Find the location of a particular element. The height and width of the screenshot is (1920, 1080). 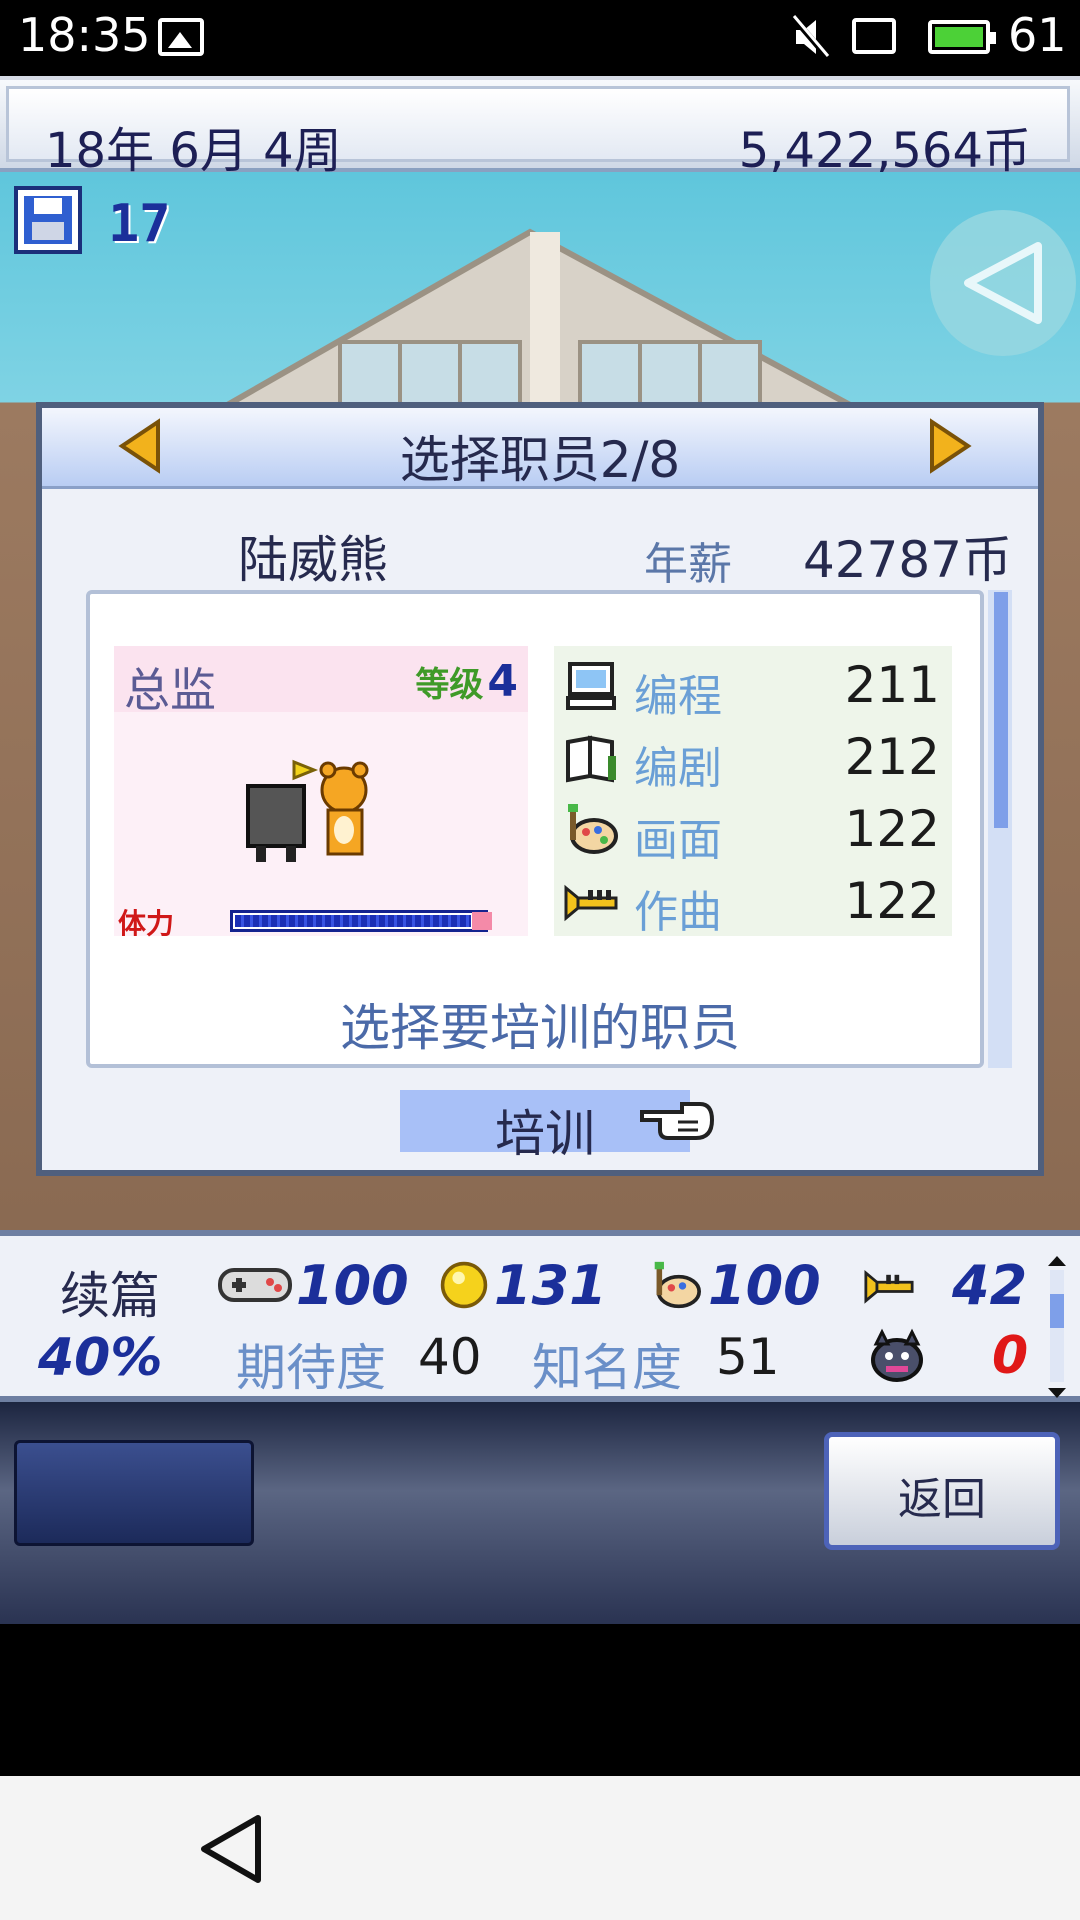

skill-value: 211 is located at coordinates (892, 685).